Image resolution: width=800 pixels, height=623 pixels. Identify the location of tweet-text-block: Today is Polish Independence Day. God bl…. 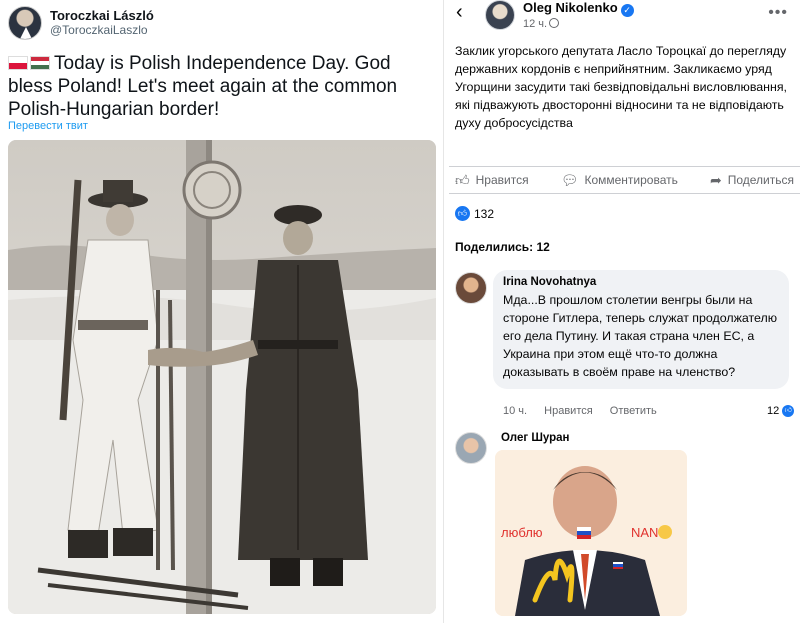
(218, 86).